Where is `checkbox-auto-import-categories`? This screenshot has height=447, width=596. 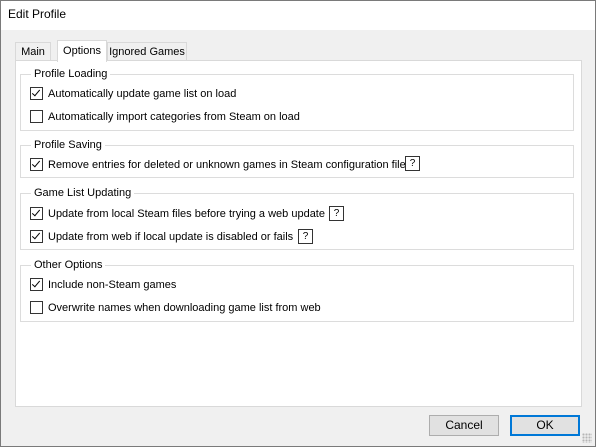 checkbox-auto-import-categories is located at coordinates (36, 116).